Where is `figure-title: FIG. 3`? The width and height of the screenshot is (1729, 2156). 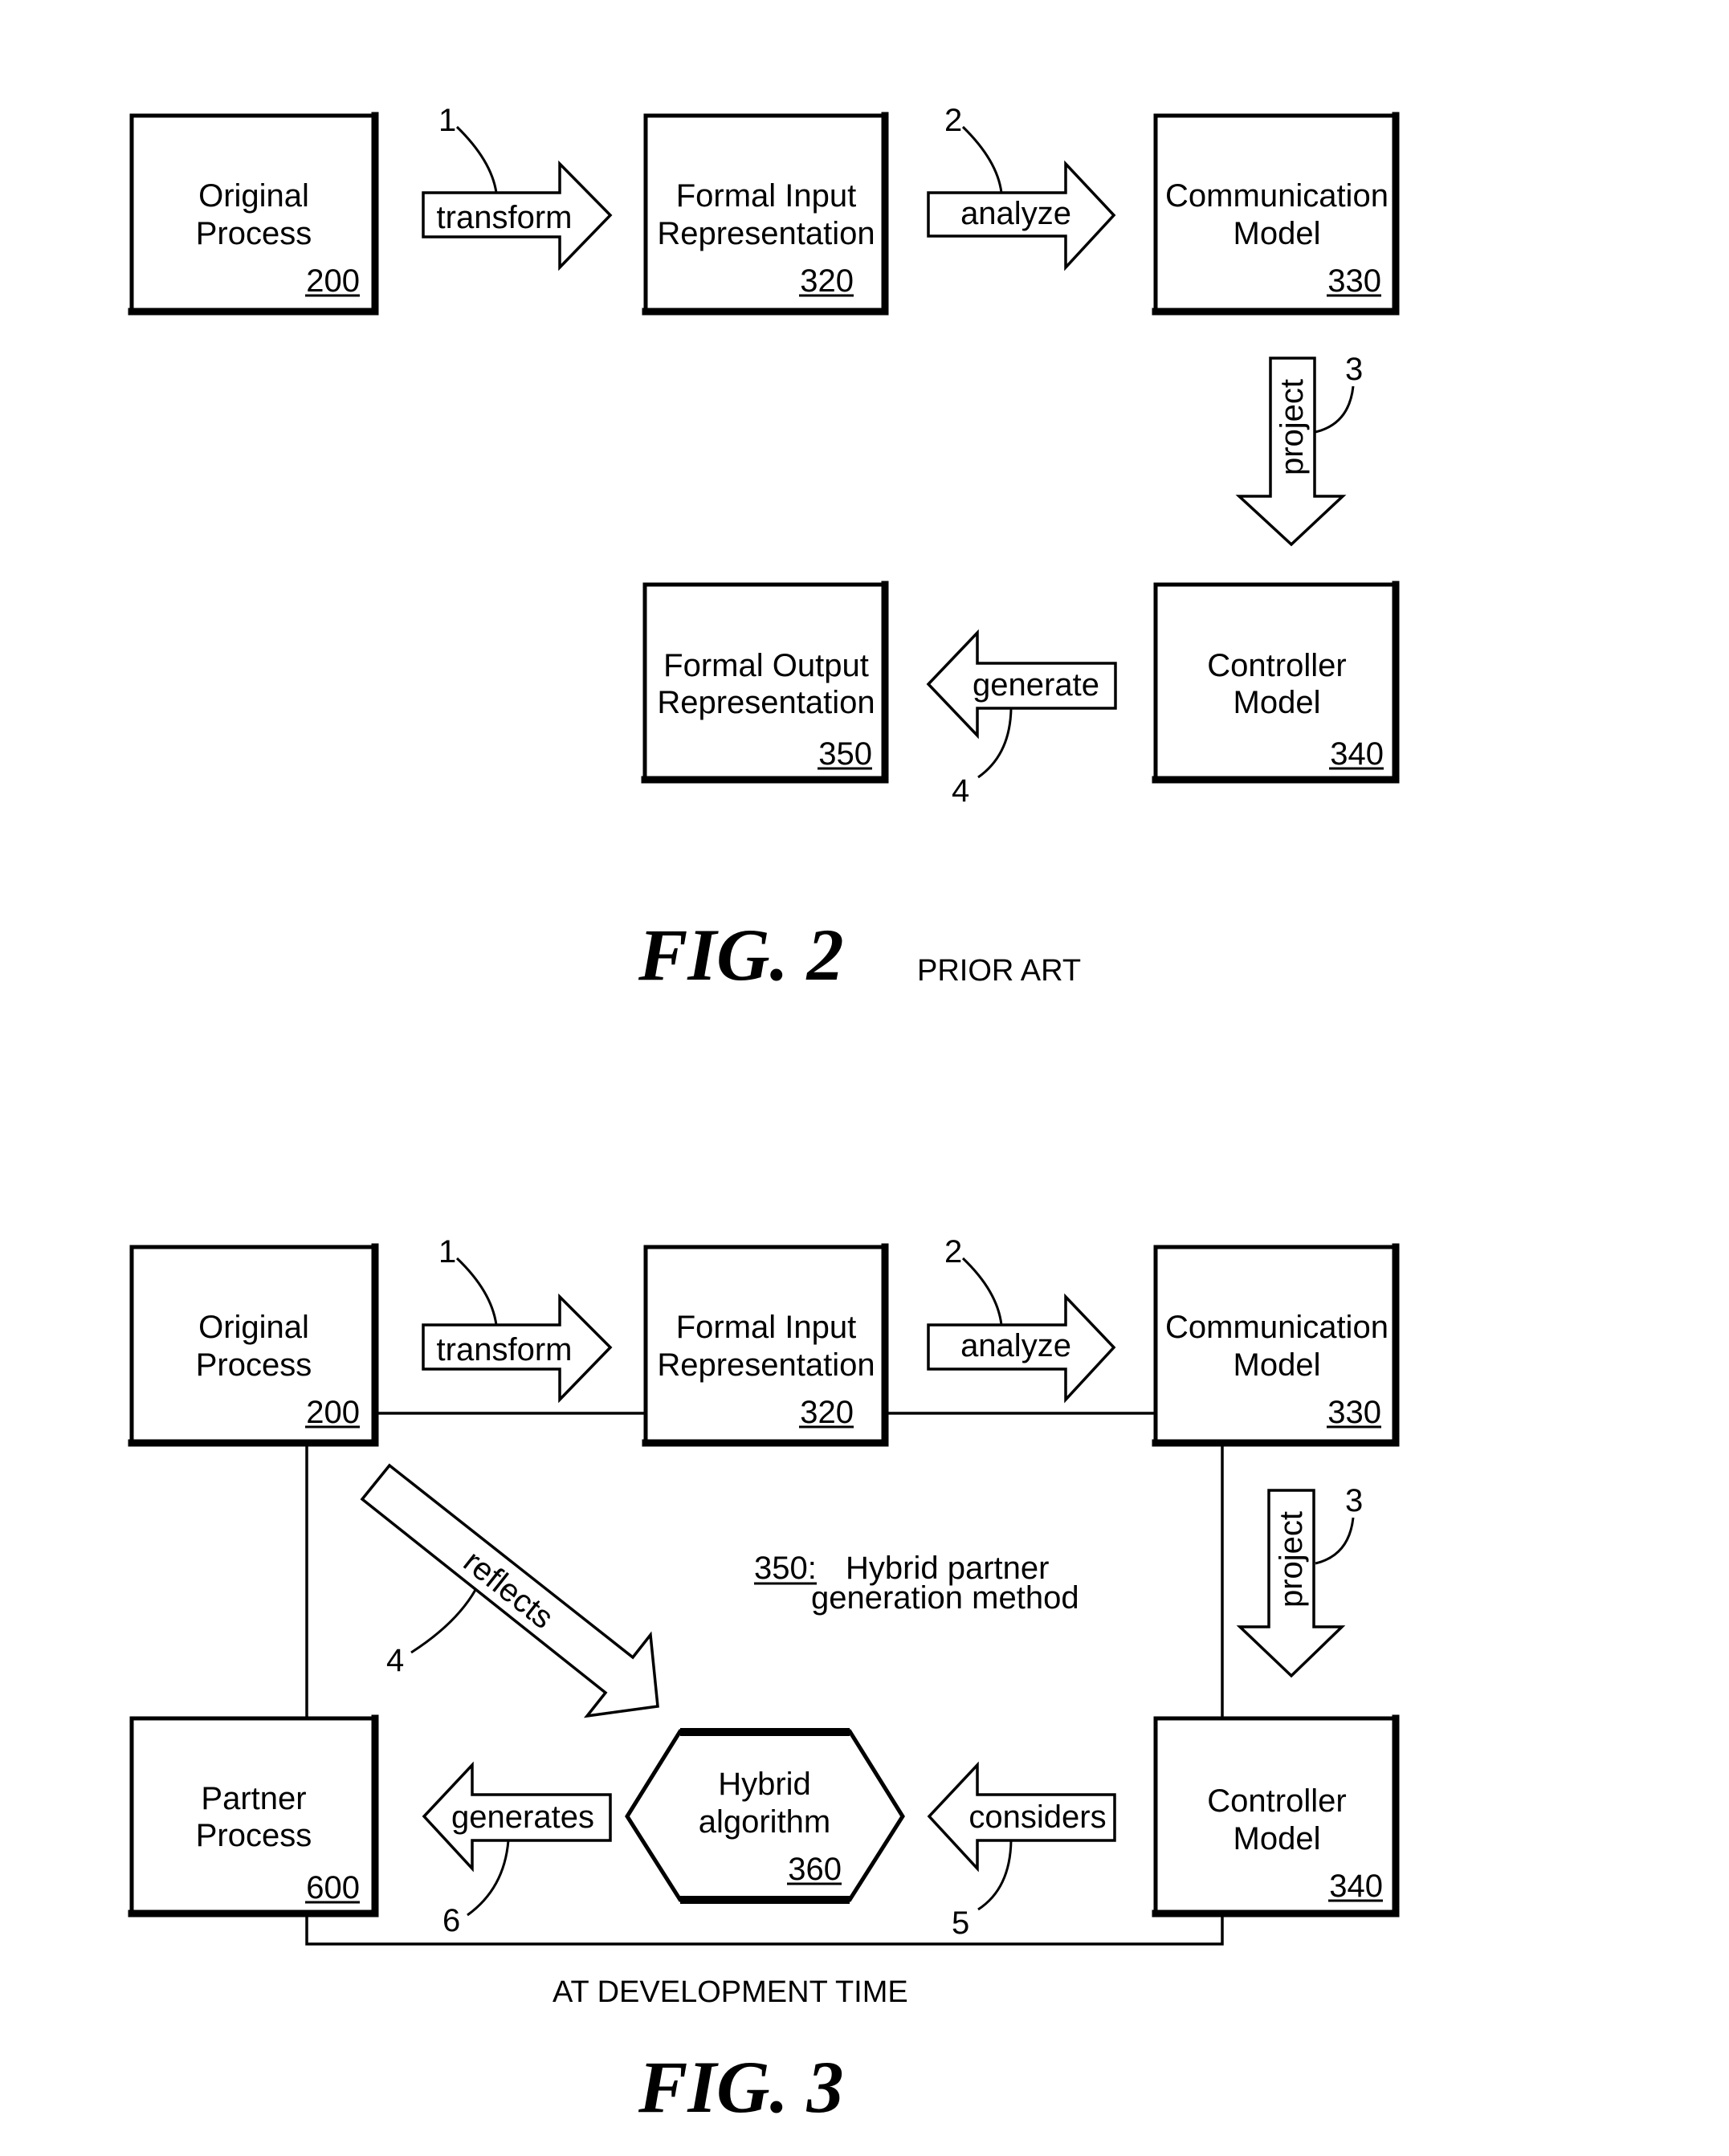
figure-title: FIG. 3 is located at coordinates (741, 2087).